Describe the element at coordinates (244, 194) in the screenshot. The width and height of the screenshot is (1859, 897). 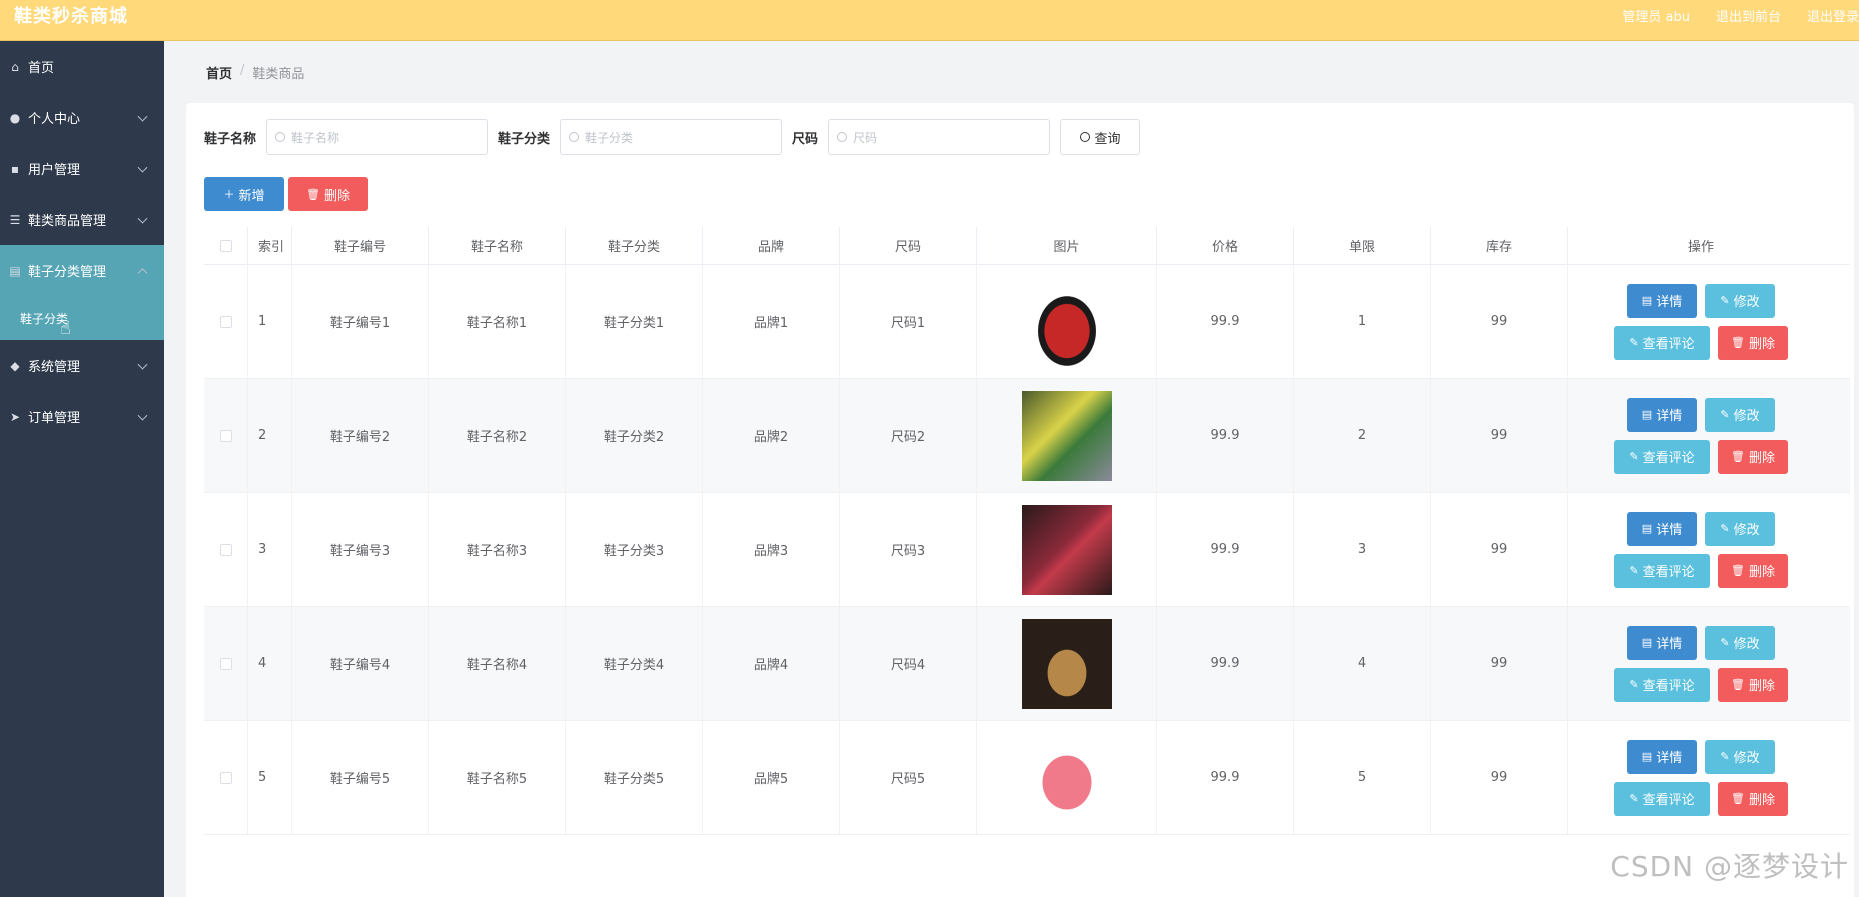
I see `add-button: ＋ 新增` at that location.